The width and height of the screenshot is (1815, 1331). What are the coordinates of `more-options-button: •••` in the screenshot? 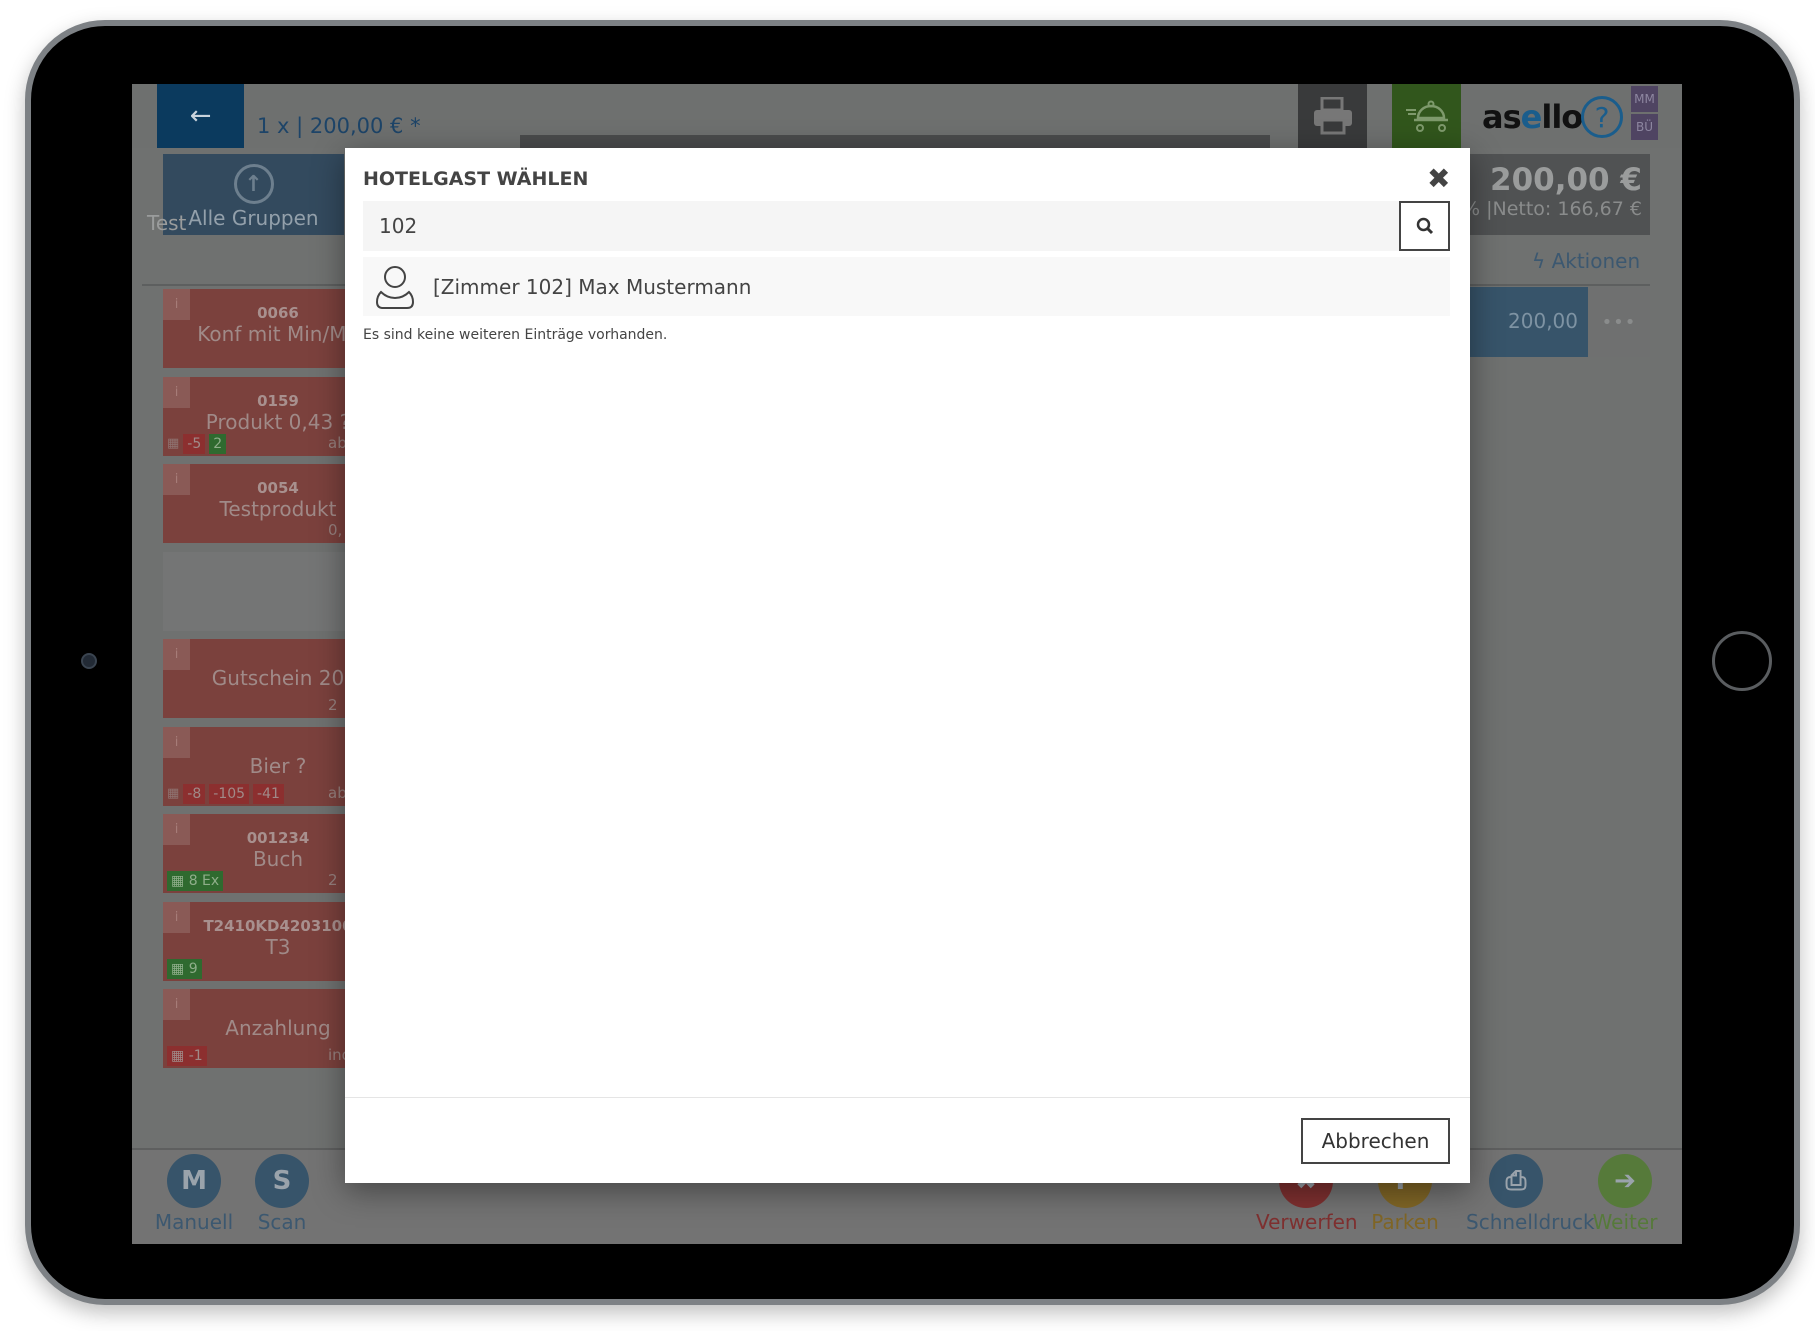 It's located at (1619, 322).